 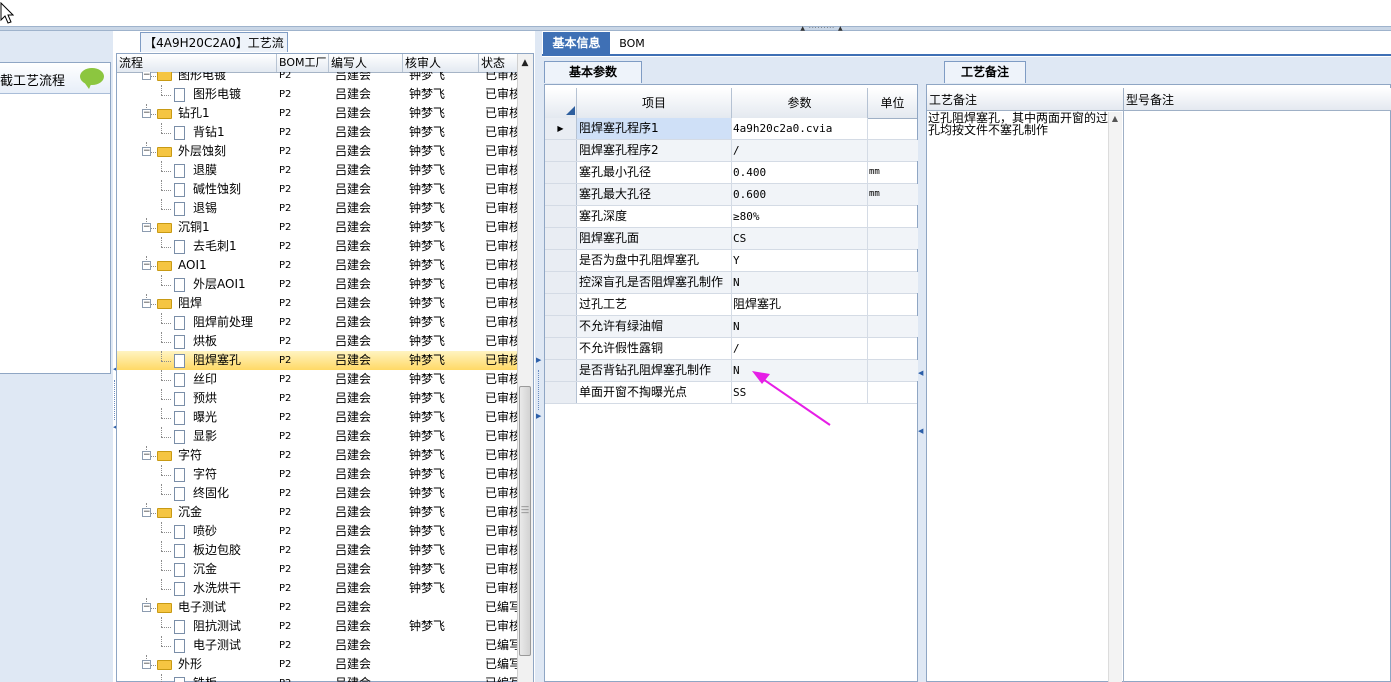 What do you see at coordinates (317, 664) in the screenshot?
I see `tree-row: − 外形 P2 吕建会 已编写` at bounding box center [317, 664].